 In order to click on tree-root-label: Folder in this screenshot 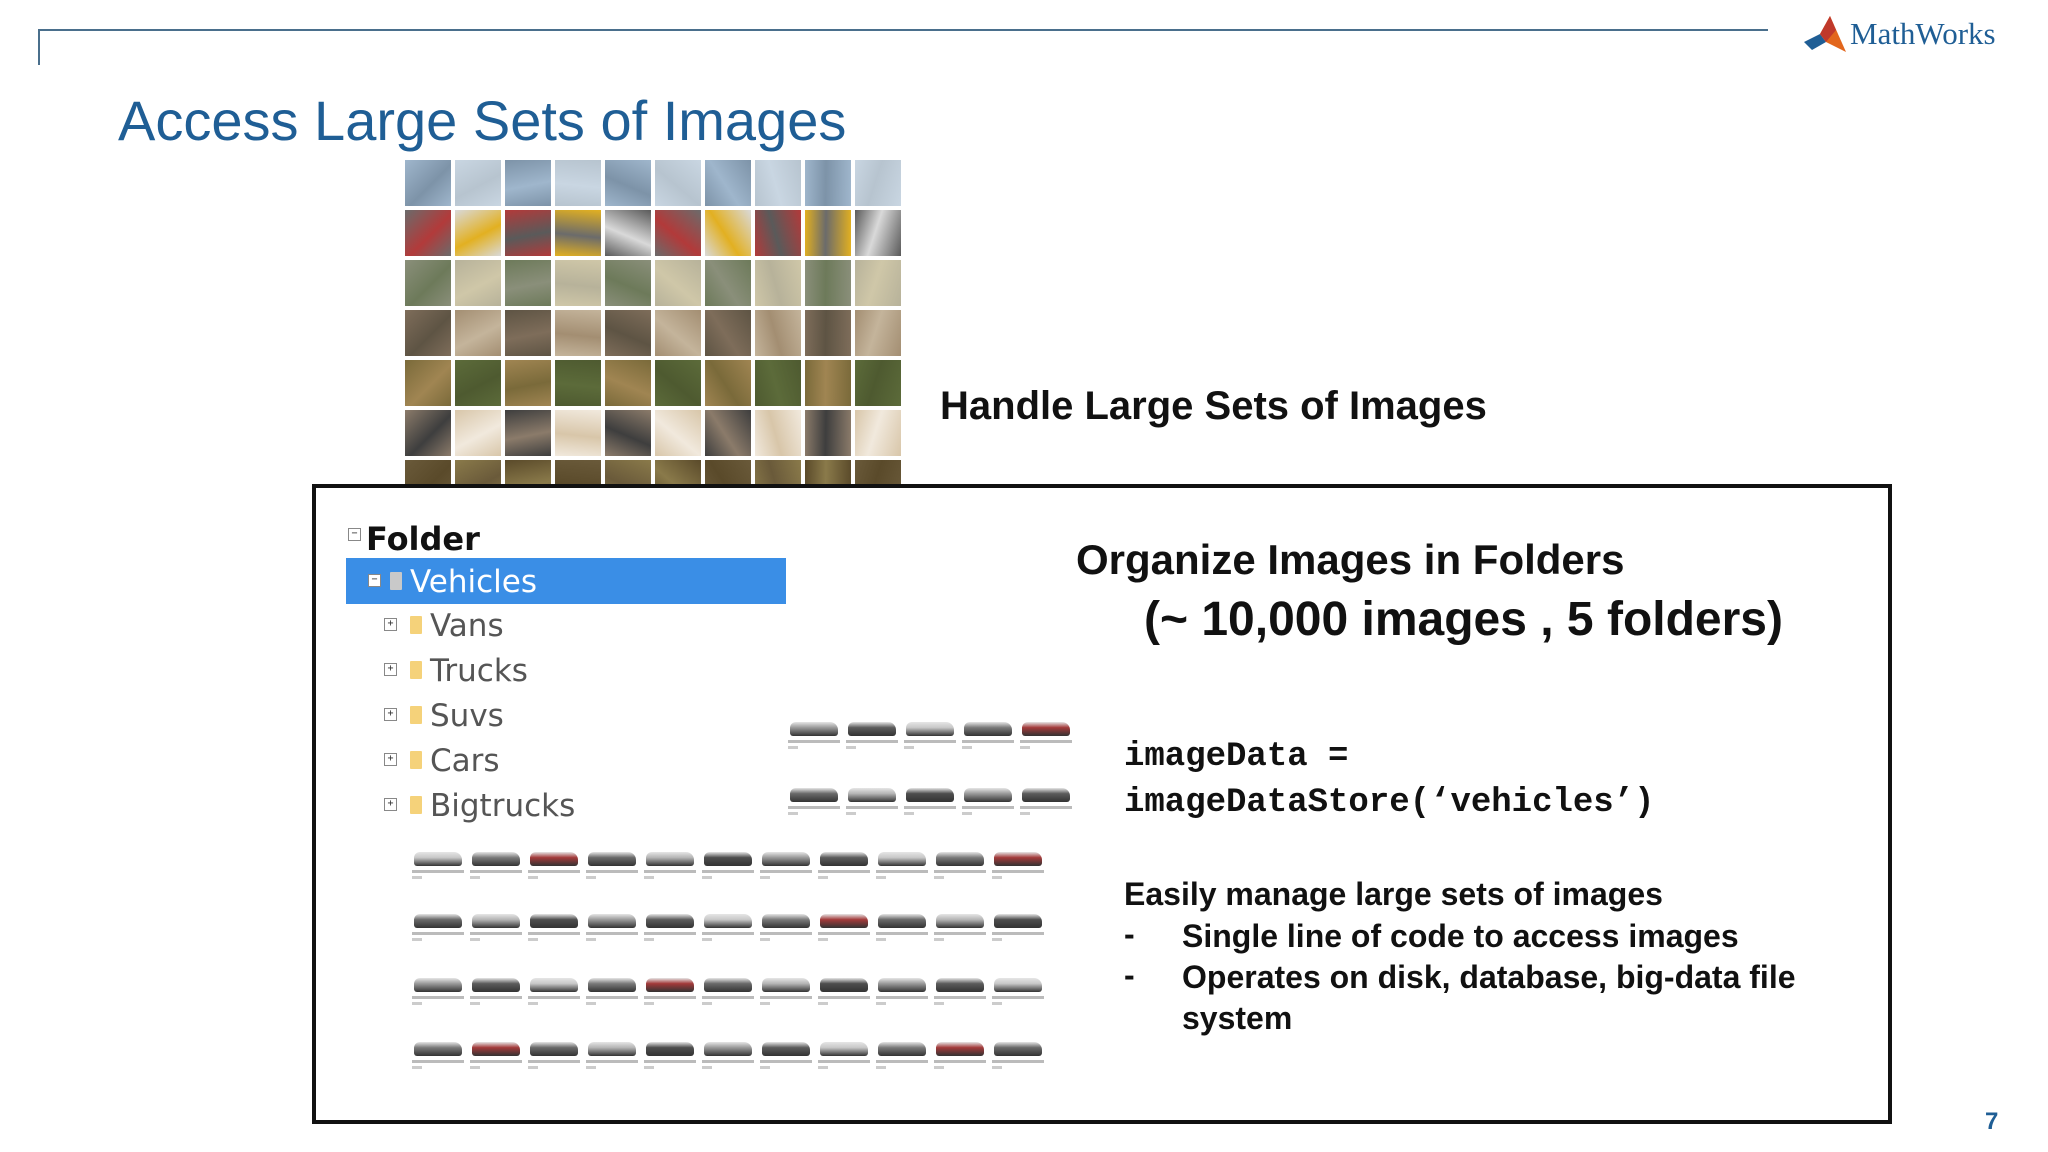, I will do `click(423, 539)`.